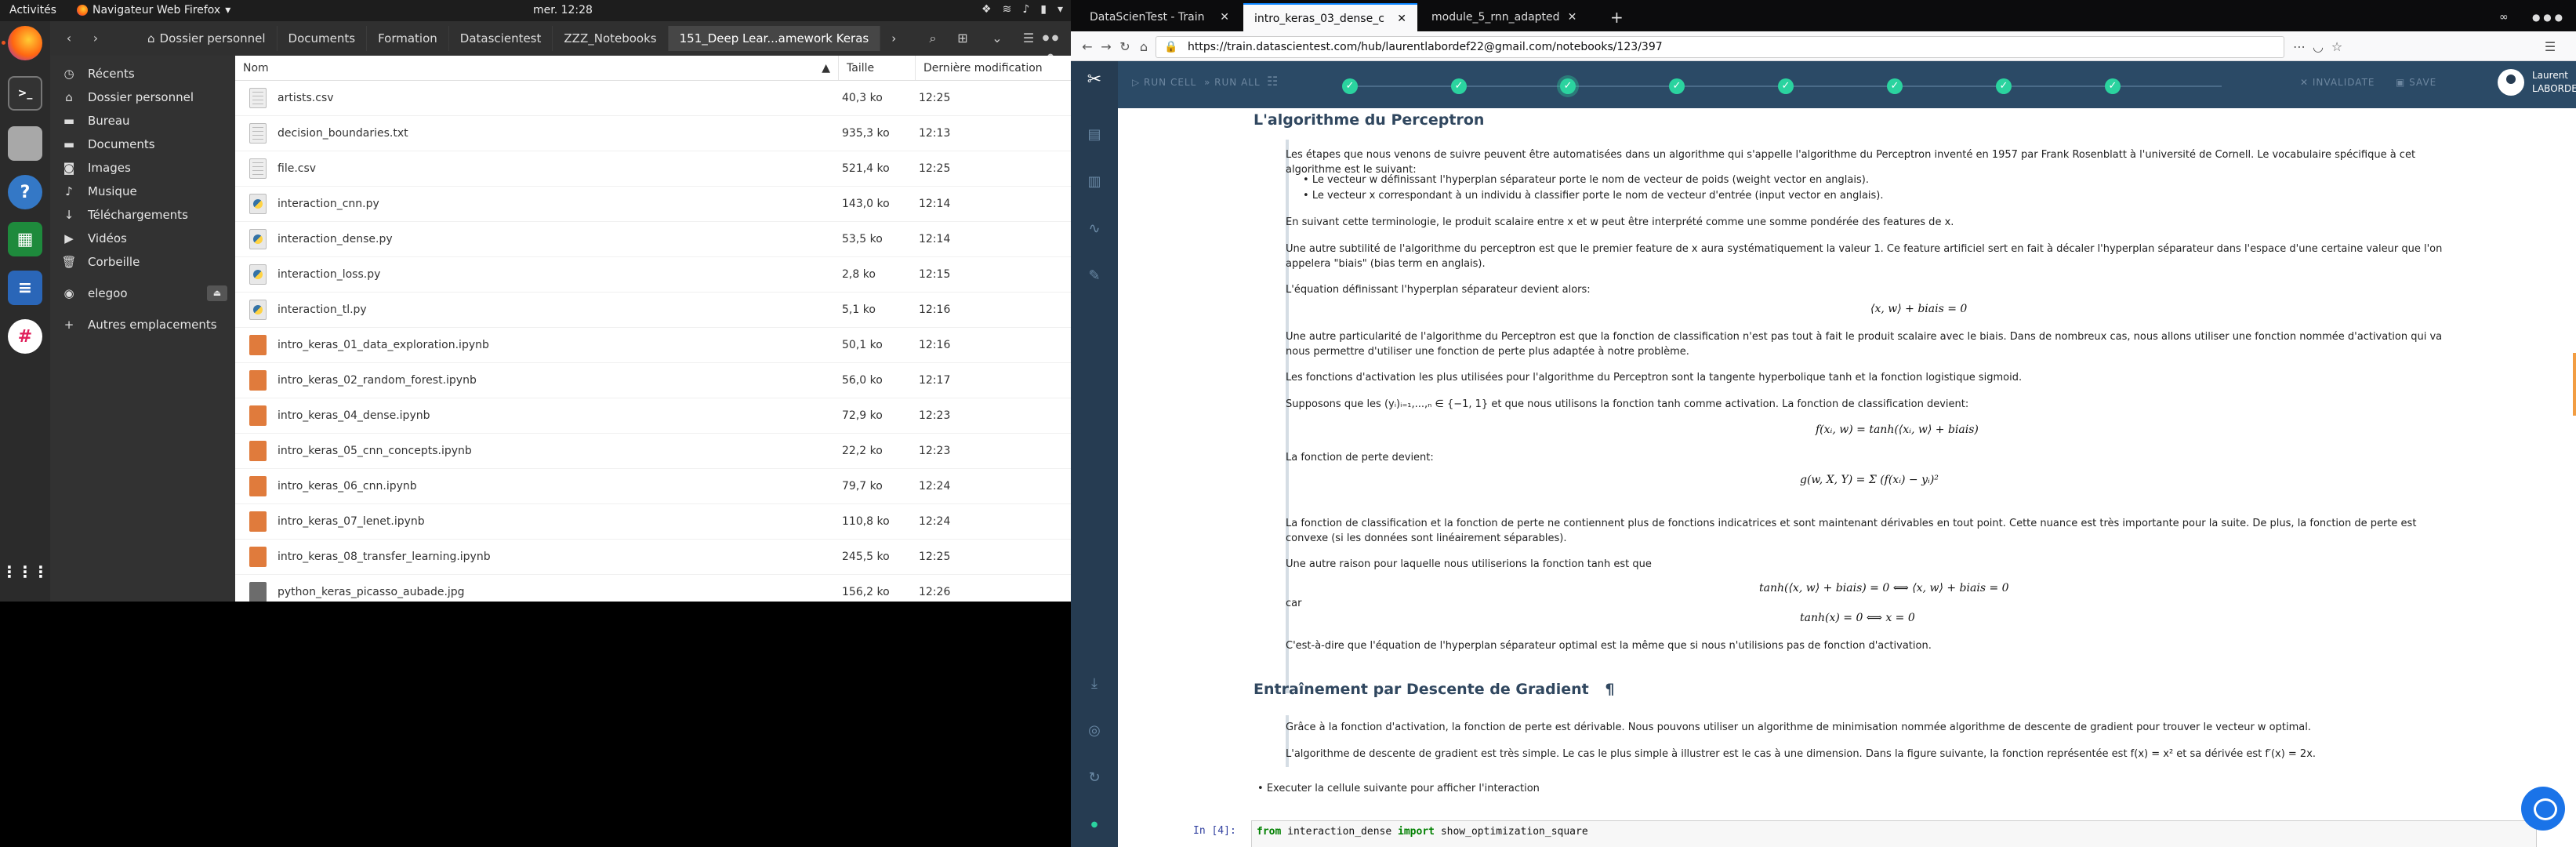 The width and height of the screenshot is (2576, 847). I want to click on download-icon: ⤓, so click(1094, 684).